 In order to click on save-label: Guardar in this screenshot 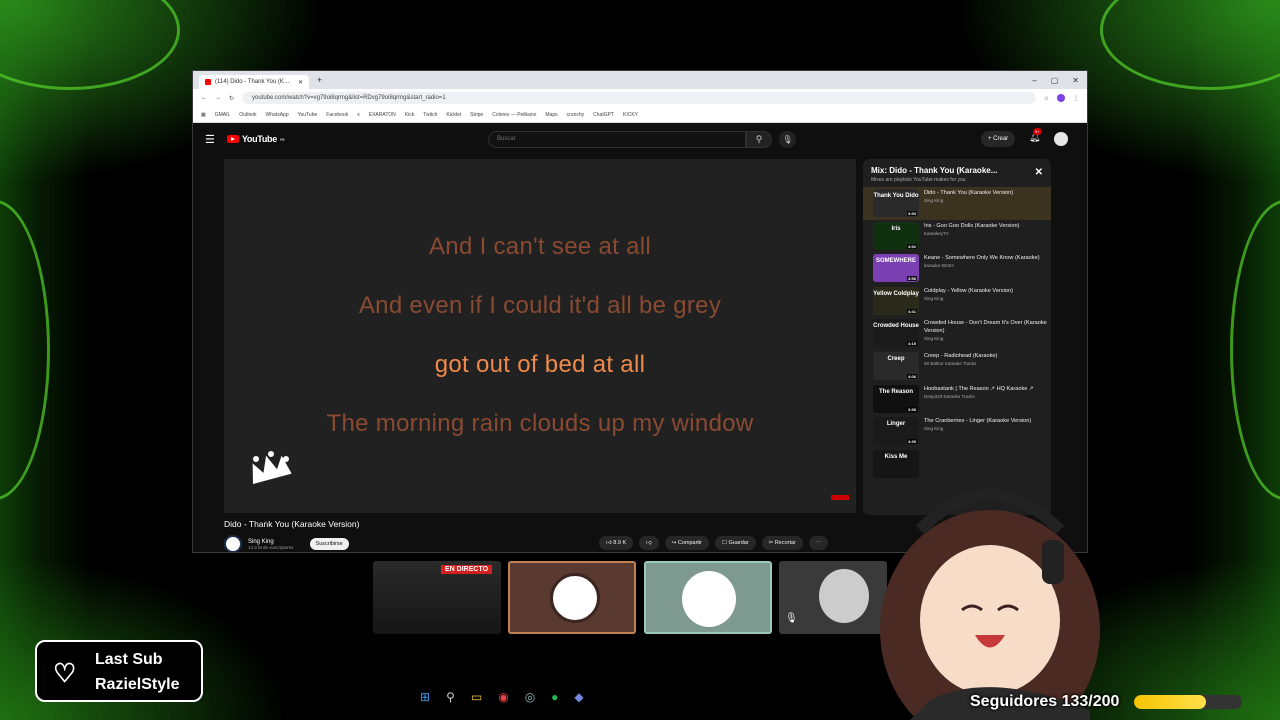, I will do `click(738, 543)`.